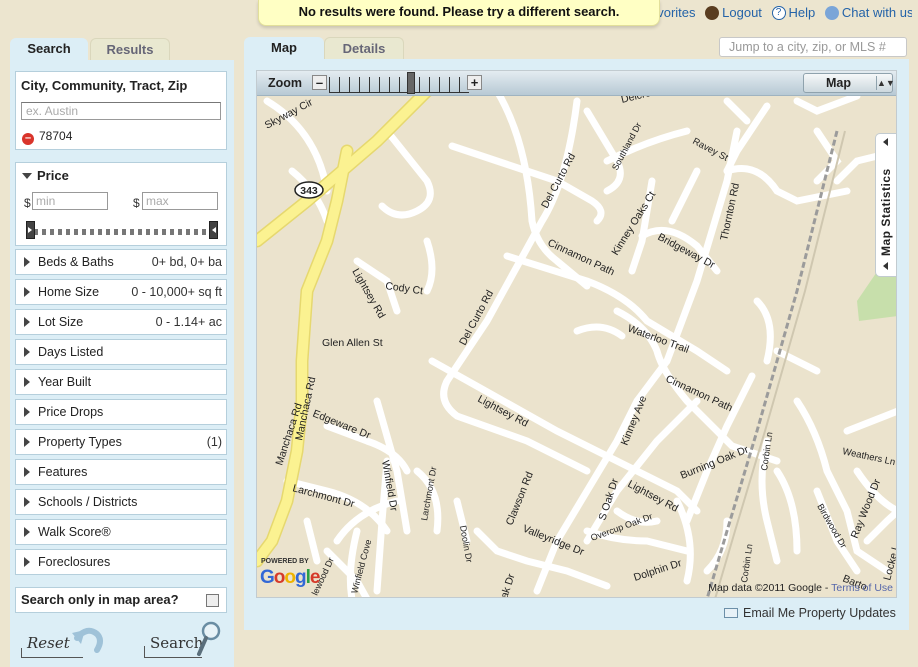 The image size is (918, 667). What do you see at coordinates (802, 12) in the screenshot?
I see `nav-help: Help` at bounding box center [802, 12].